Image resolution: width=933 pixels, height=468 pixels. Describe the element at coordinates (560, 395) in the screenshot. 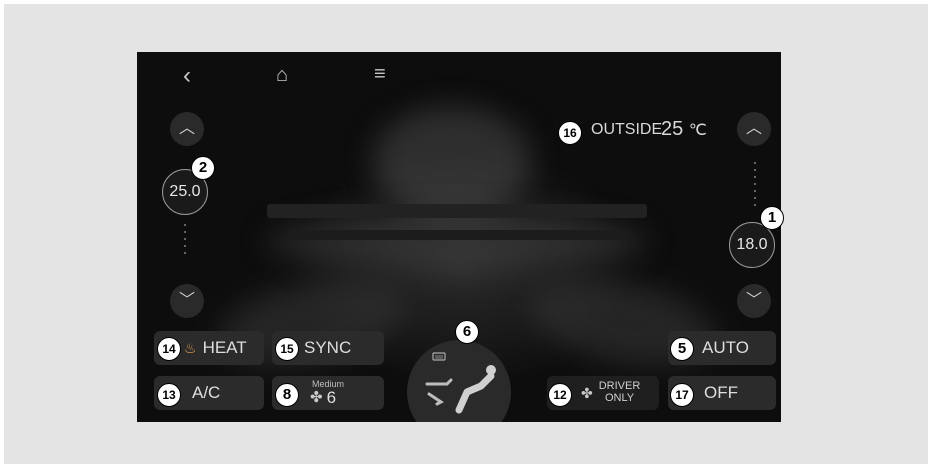

I see `callout-12: 12` at that location.